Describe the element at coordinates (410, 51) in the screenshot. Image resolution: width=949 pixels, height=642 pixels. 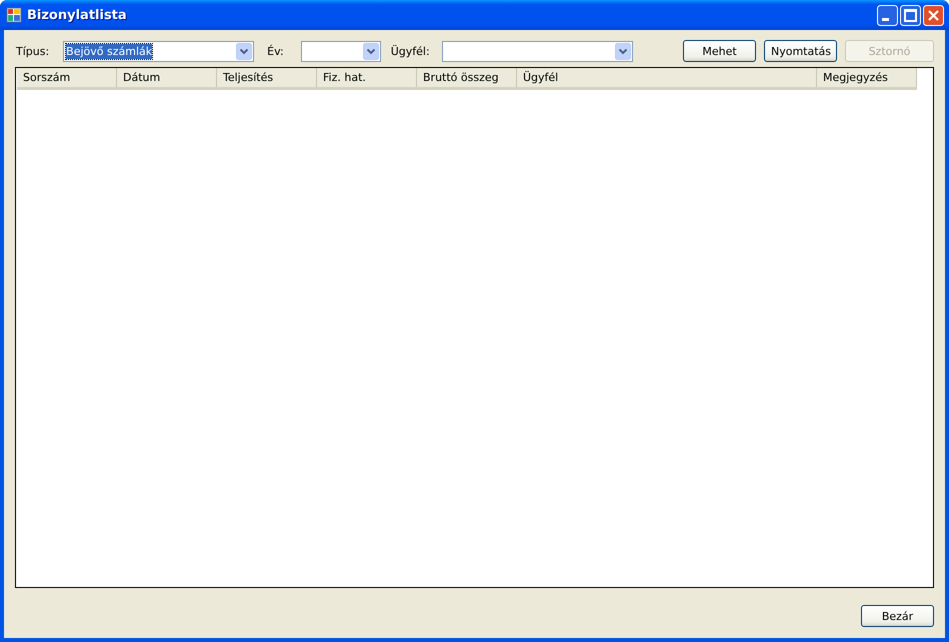
I see `field-label: Ügyfél:` at that location.